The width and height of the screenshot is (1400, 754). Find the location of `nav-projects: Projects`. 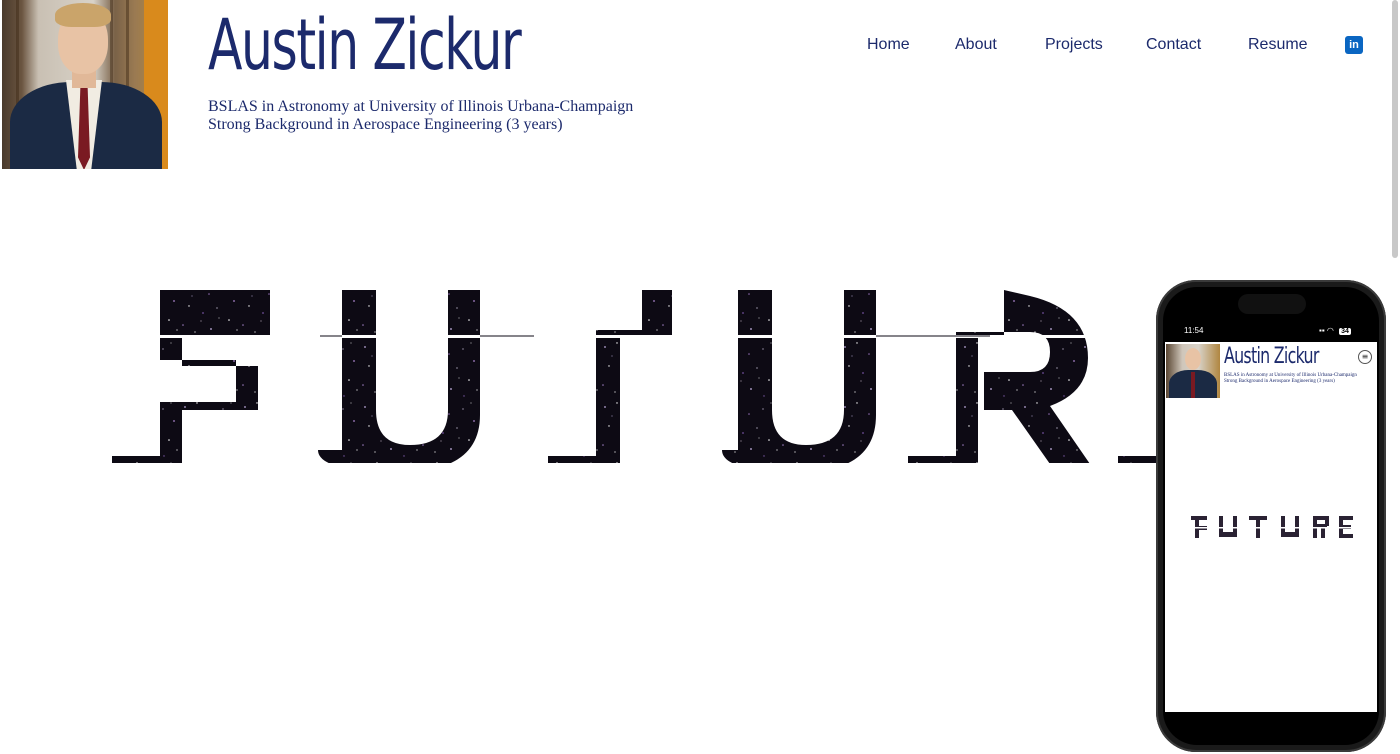

nav-projects: Projects is located at coordinates (1074, 45).